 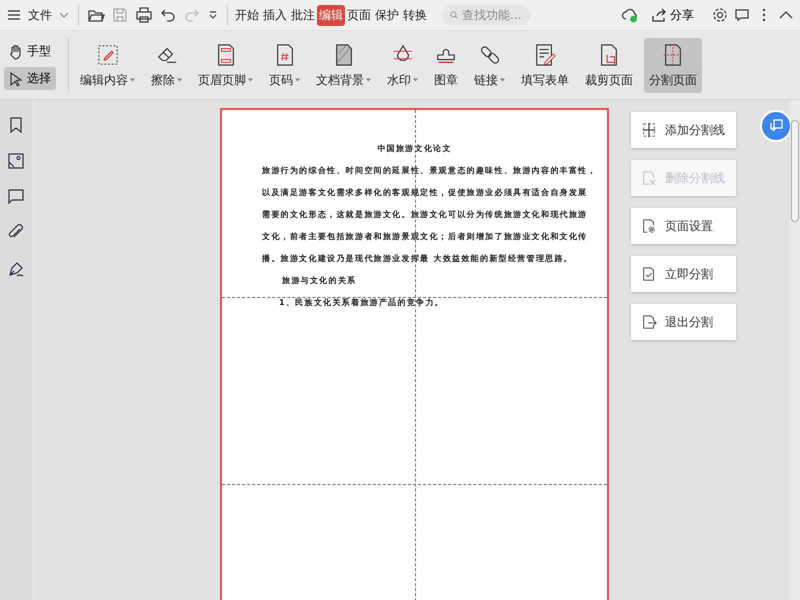 What do you see at coordinates (107, 55) in the screenshot?
I see `pencil-frame-icon` at bounding box center [107, 55].